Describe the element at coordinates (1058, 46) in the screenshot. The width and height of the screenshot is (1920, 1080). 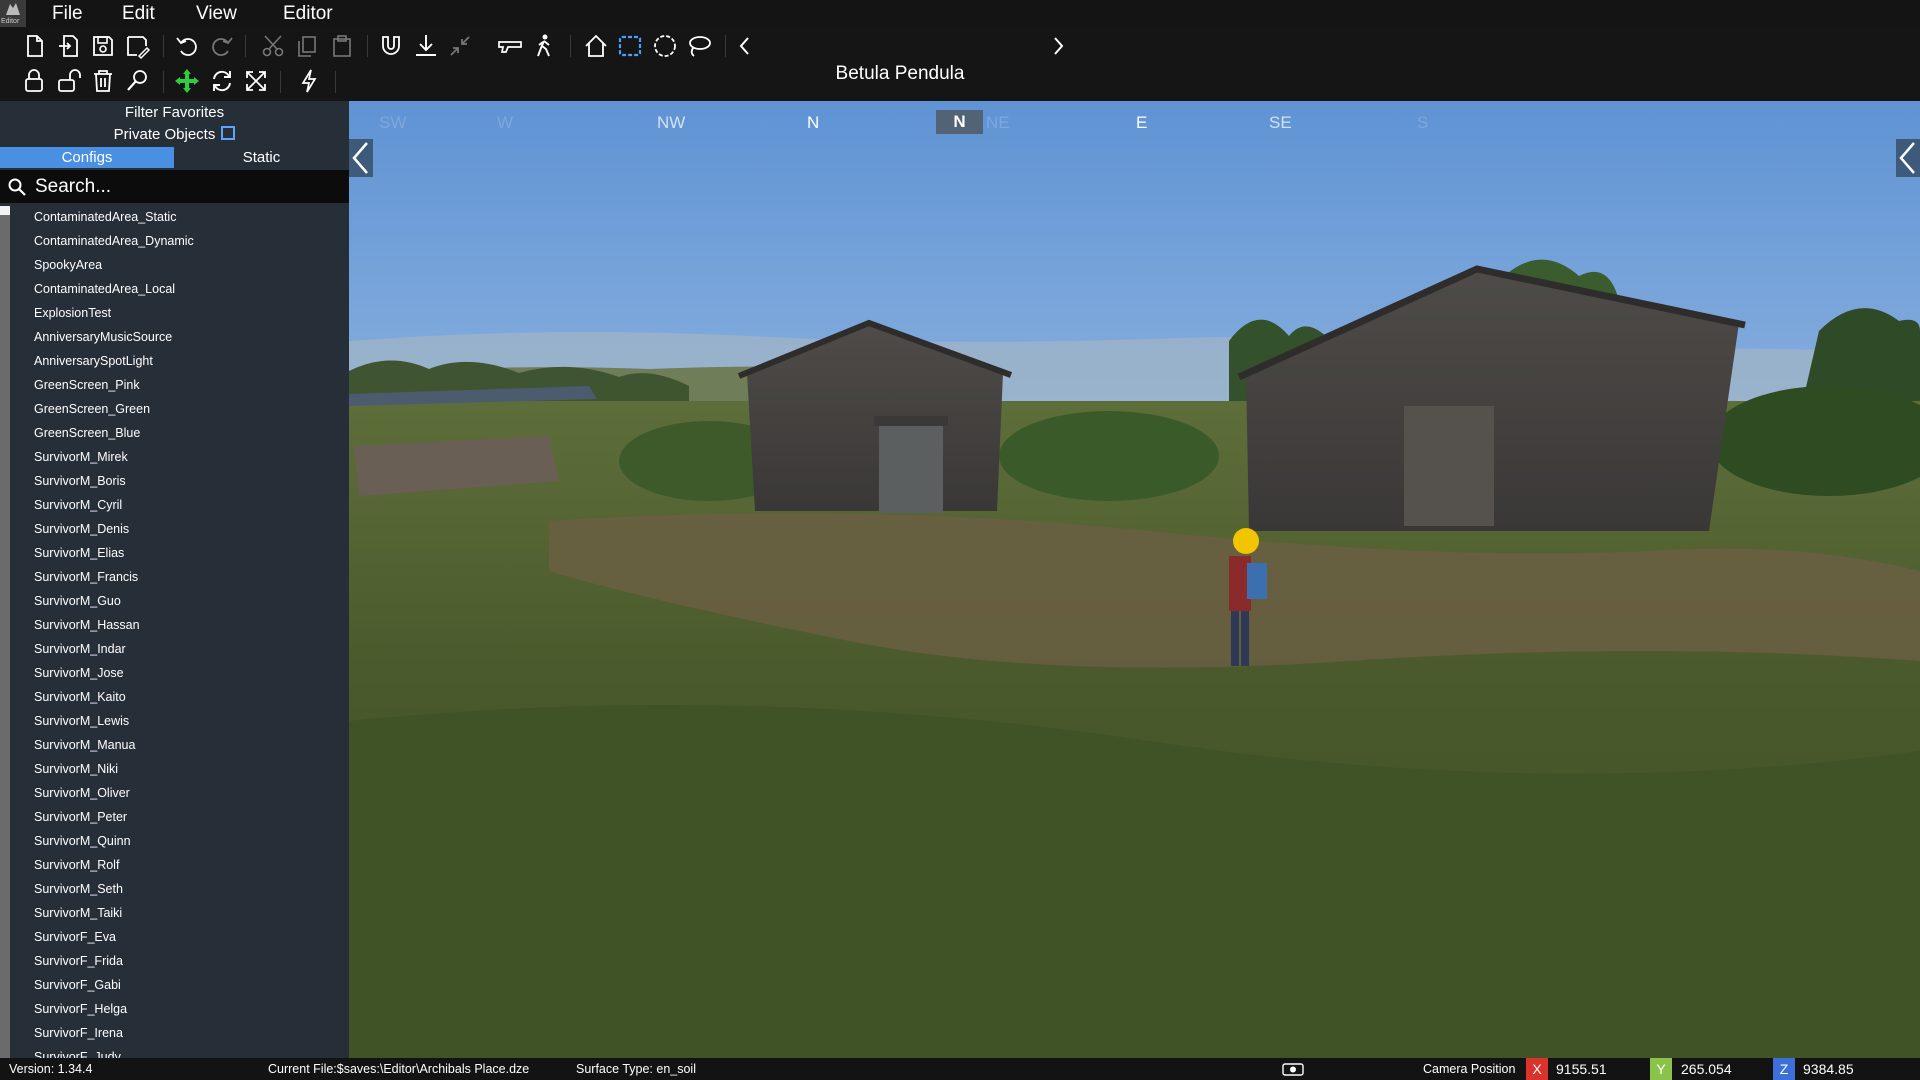
I see `next-preset-icon` at that location.